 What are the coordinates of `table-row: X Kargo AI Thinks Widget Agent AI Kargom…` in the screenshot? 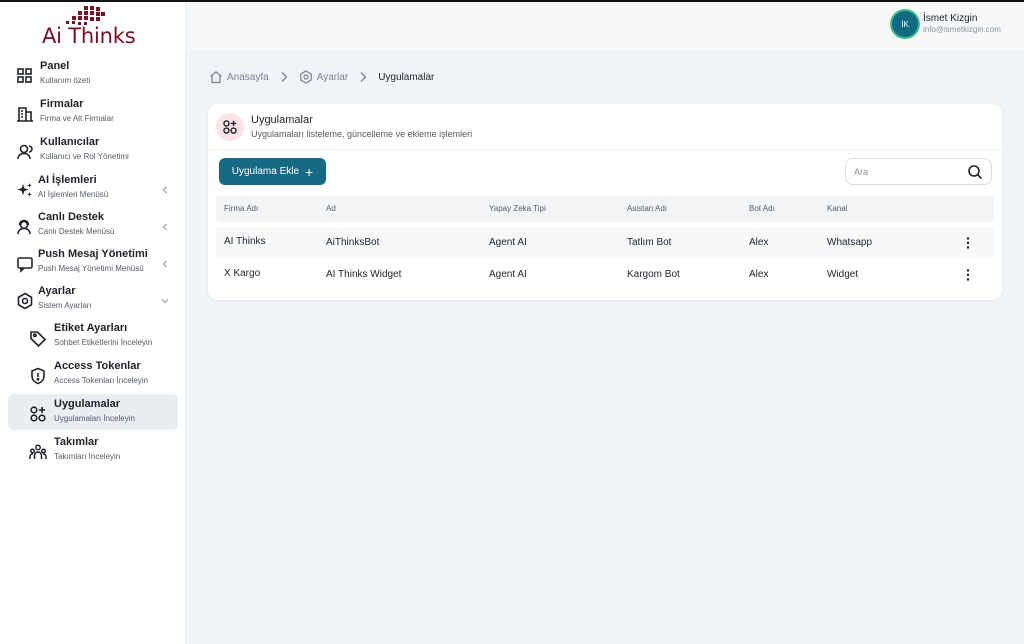 It's located at (605, 274).